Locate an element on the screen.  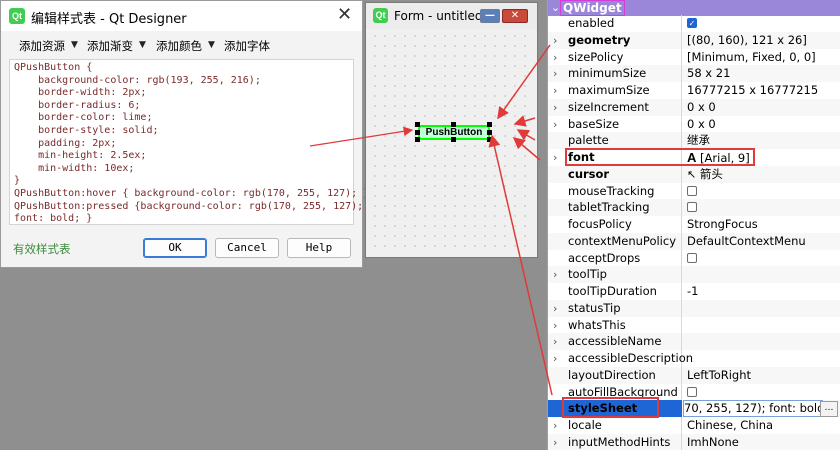
property-name: focusPolicy is located at coordinates (600, 224).